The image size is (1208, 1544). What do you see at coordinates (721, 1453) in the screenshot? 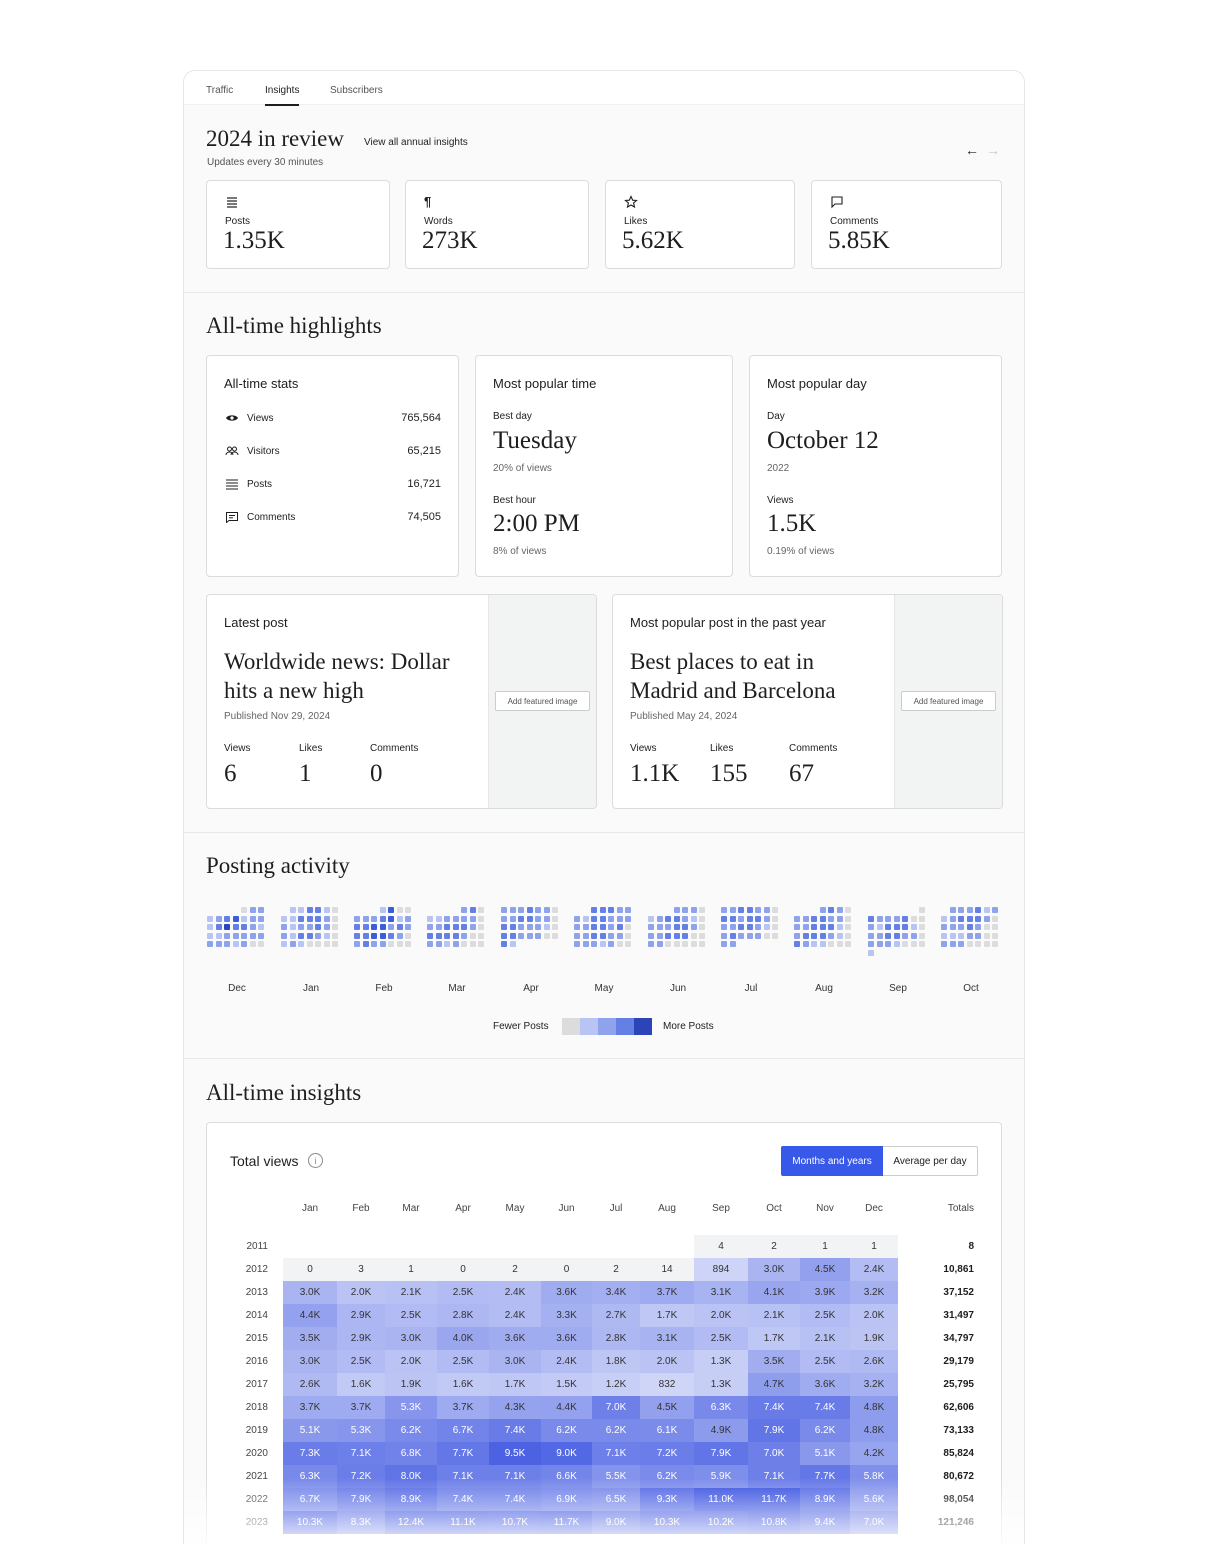
I see `views-cell: 7.9K` at bounding box center [721, 1453].